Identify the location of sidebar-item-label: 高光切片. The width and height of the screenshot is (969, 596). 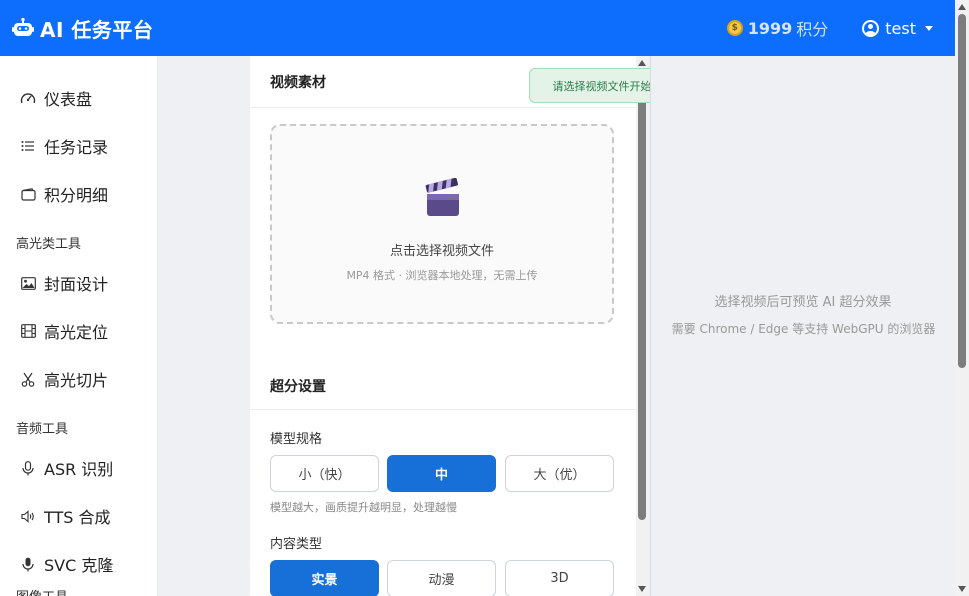
(76, 380).